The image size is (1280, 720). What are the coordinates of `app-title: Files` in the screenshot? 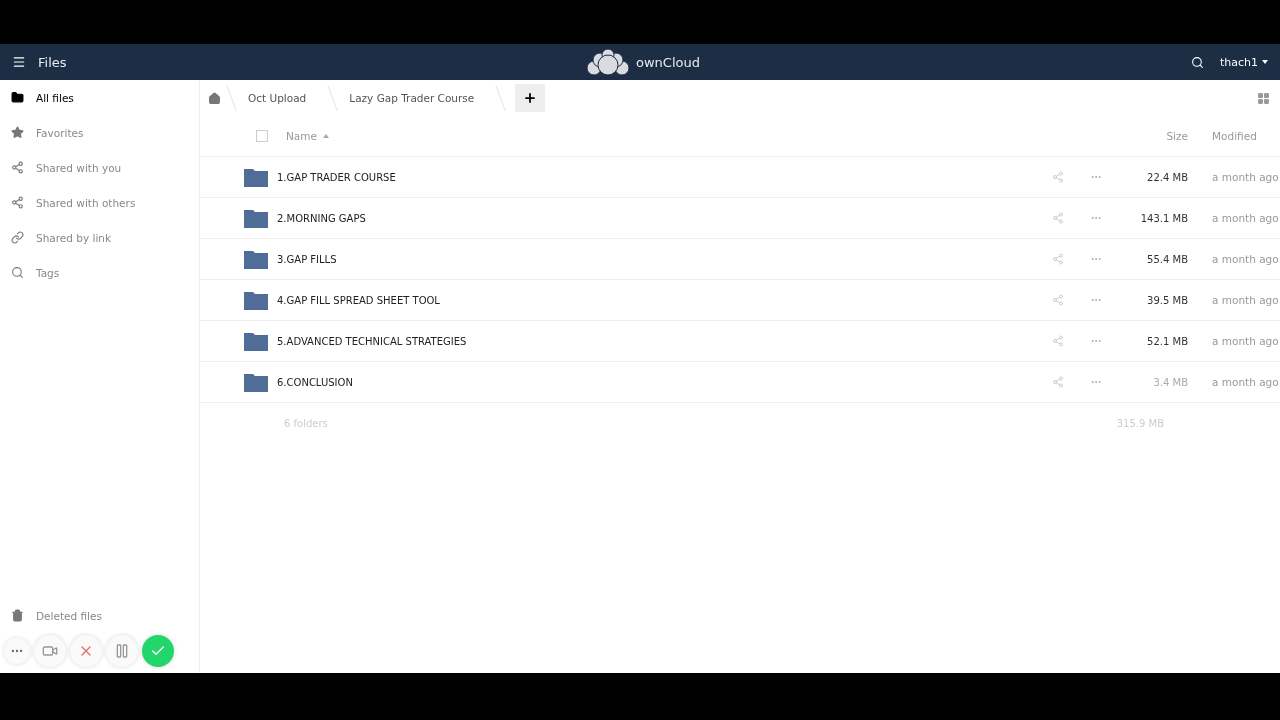 It's located at (52, 62).